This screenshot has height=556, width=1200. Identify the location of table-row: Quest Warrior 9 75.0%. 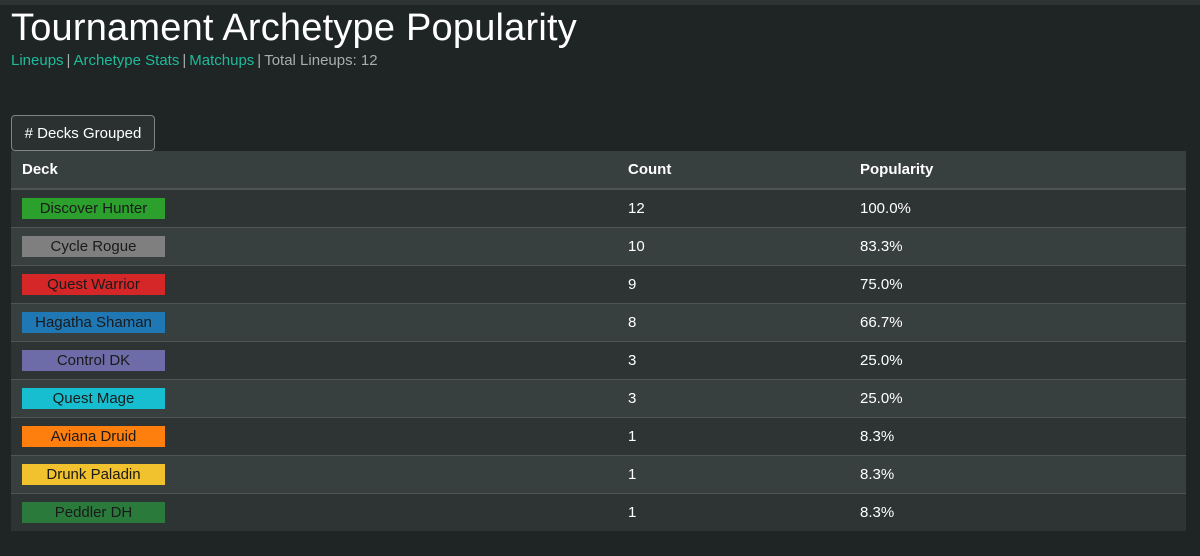
(598, 284).